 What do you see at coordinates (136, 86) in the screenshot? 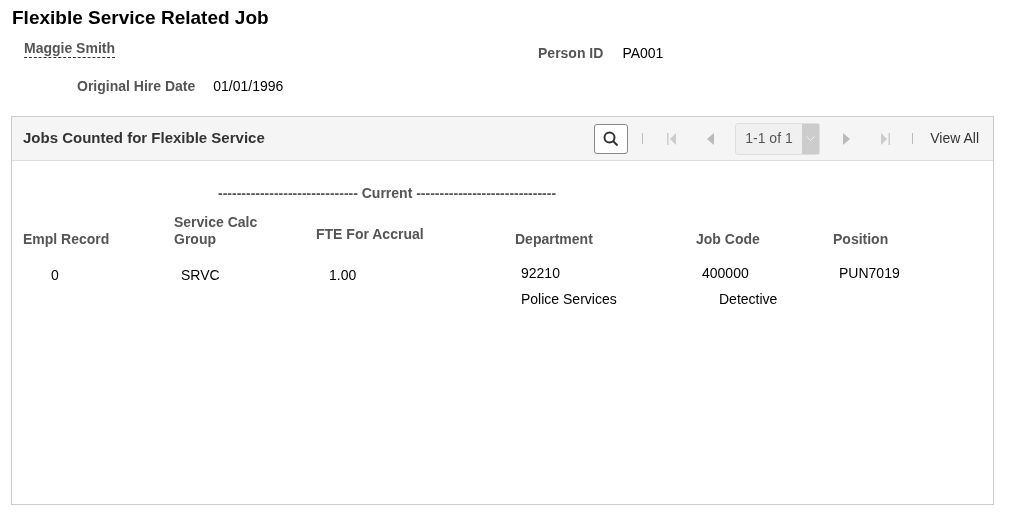
I see `hire-date-label: Original Hire Date` at bounding box center [136, 86].